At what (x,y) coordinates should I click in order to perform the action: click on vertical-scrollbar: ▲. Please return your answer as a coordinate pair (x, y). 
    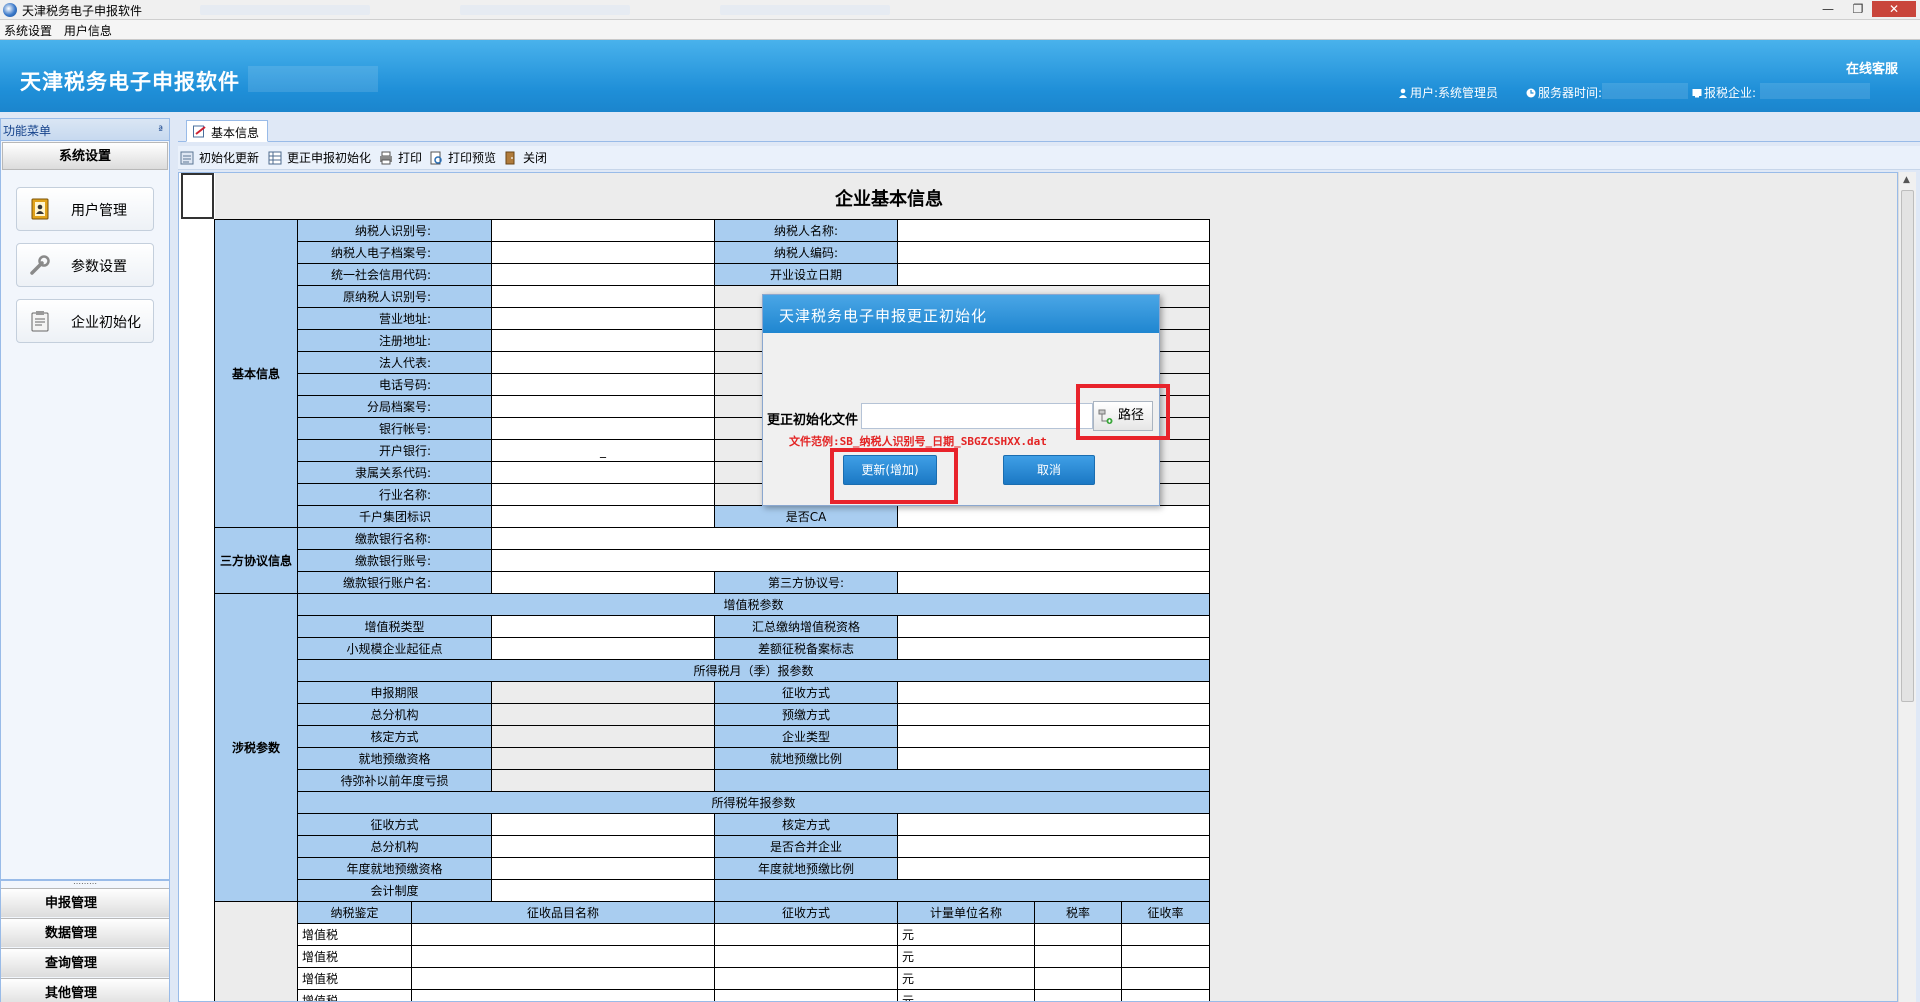
    Looking at the image, I should click on (1907, 587).